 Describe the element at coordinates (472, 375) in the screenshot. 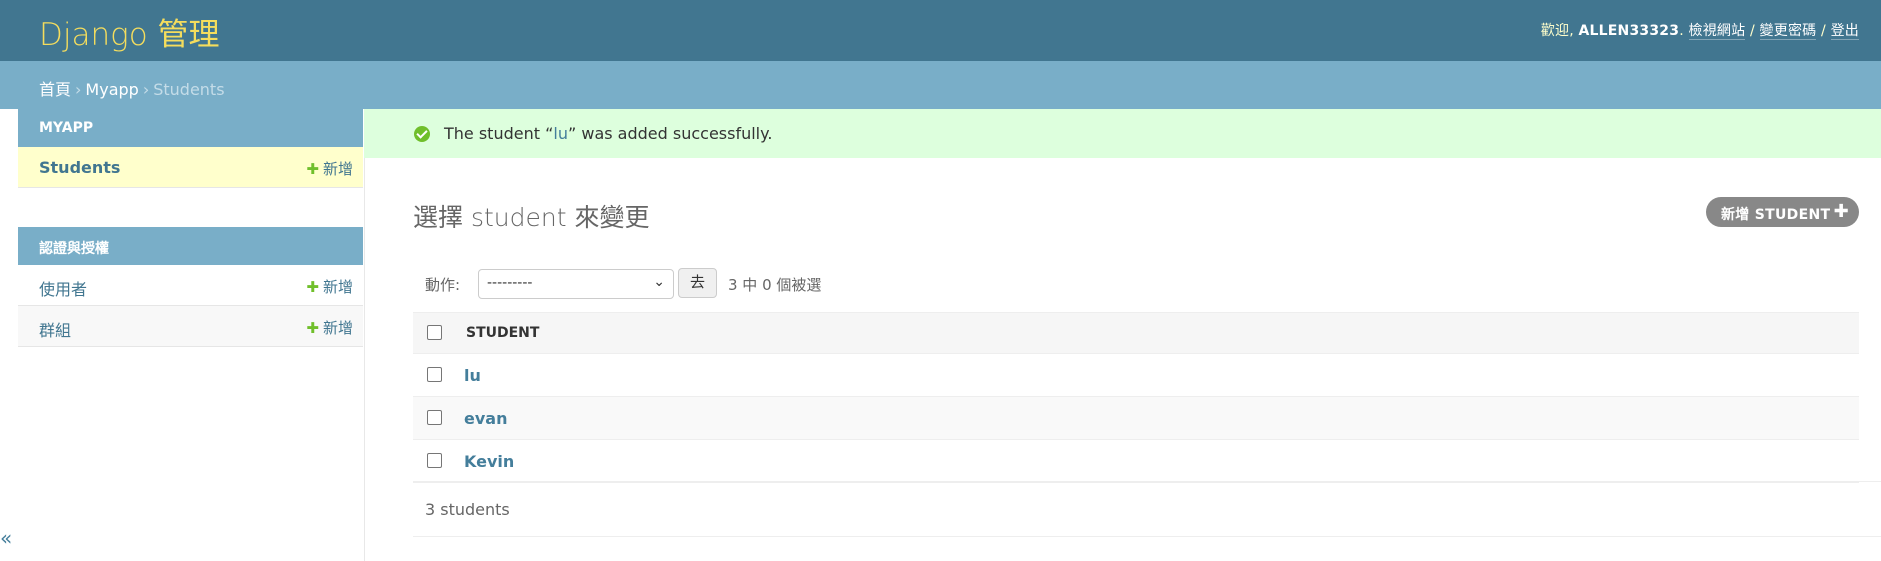

I see `student-link: lu` at that location.